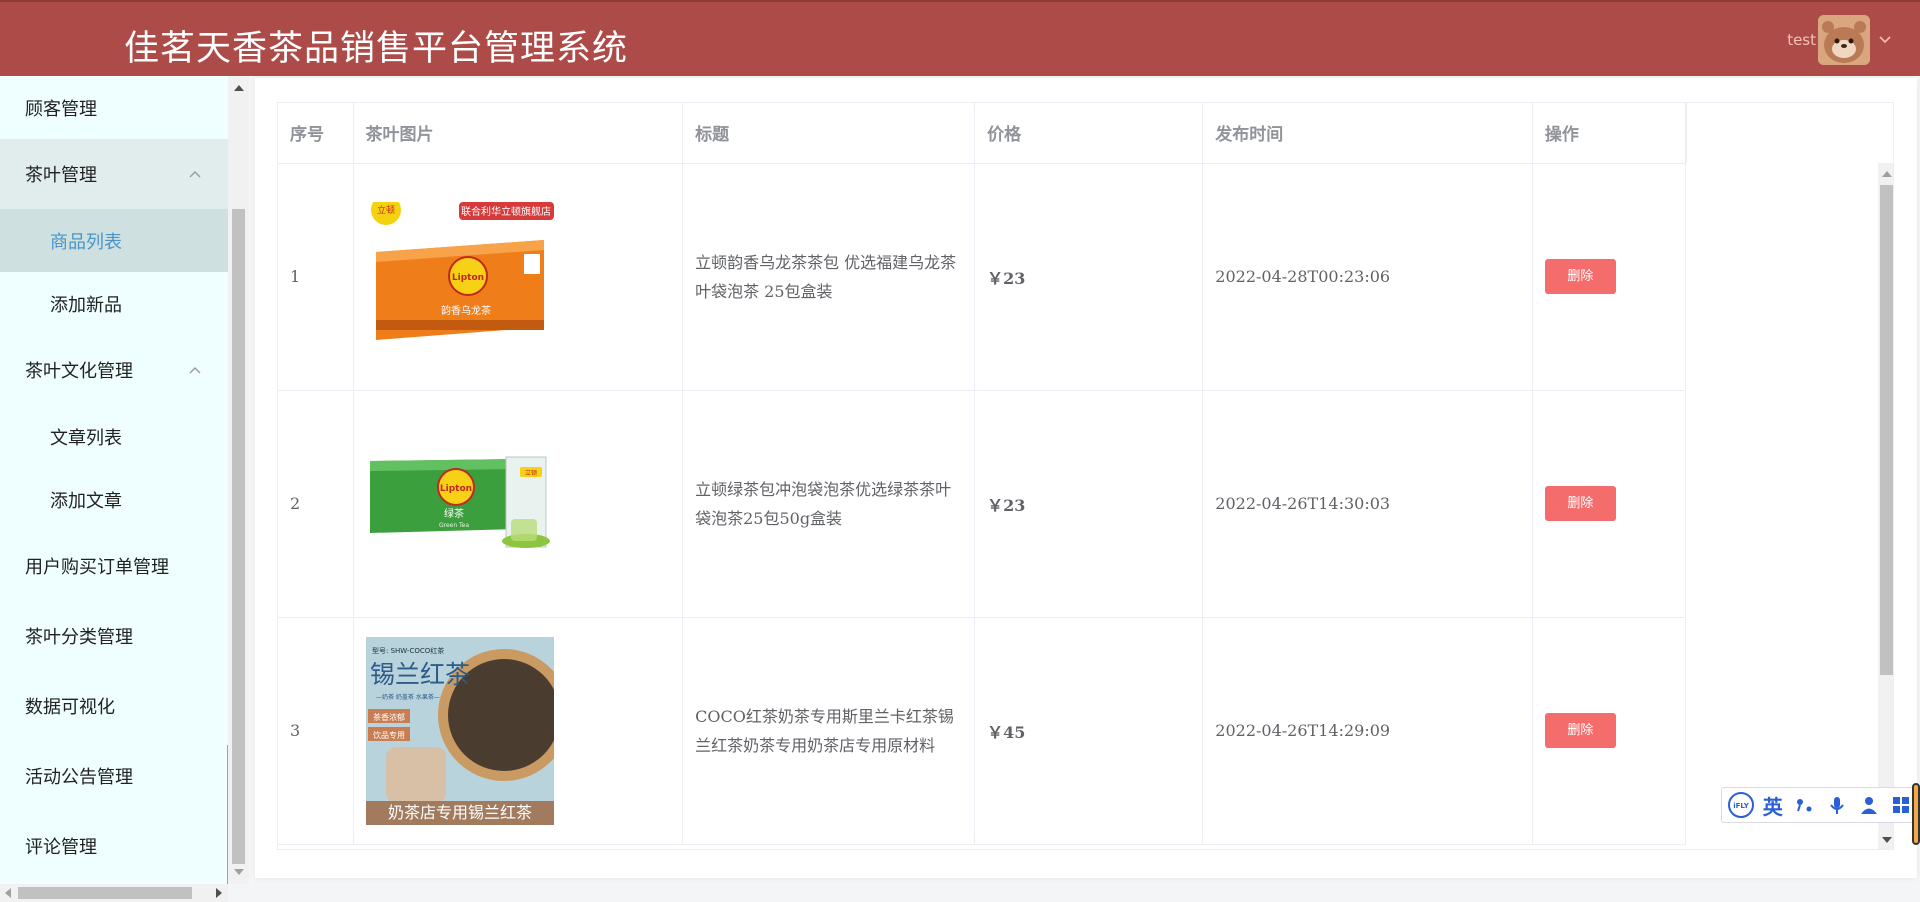 This screenshot has width=1920, height=902. What do you see at coordinates (1367, 277) in the screenshot?
I see `publish-time: 2022-04-28T00:23:06` at bounding box center [1367, 277].